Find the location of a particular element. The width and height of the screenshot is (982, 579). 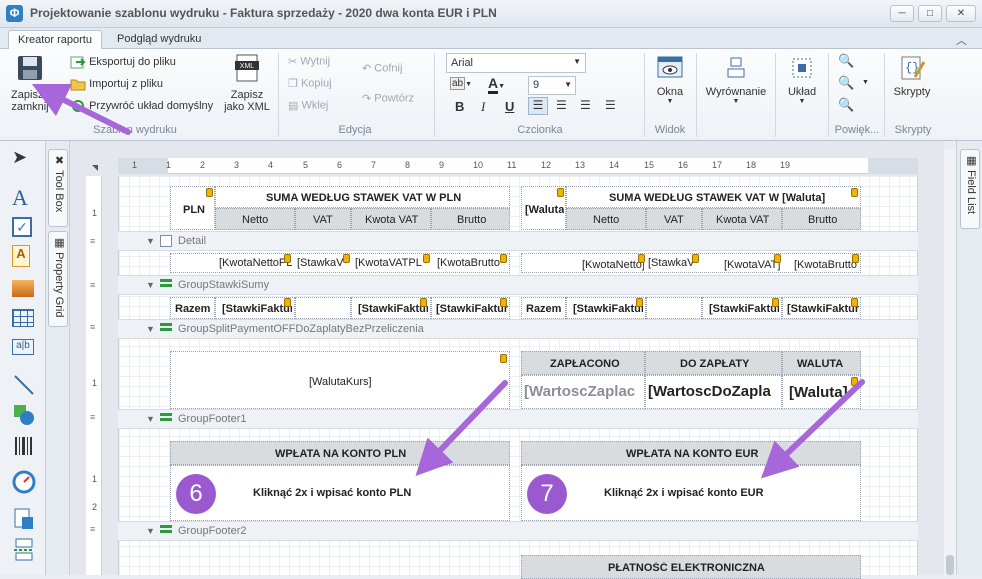

col-netto-waluta: Netto is located at coordinates (606, 219).